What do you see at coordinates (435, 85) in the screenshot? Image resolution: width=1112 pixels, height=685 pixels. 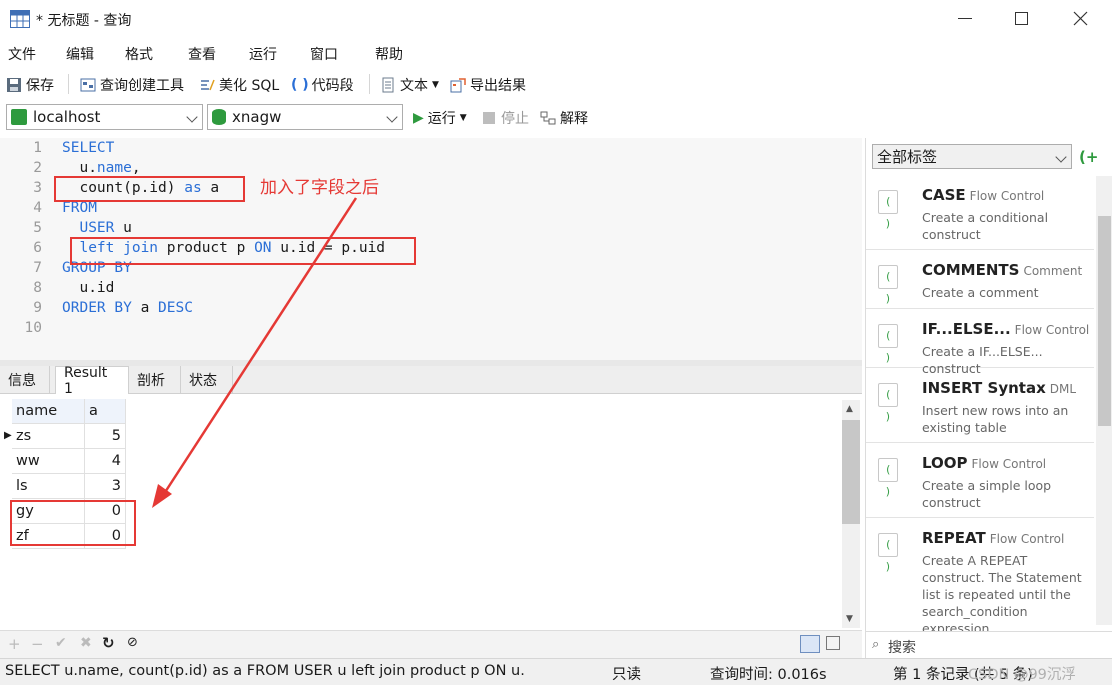 I see `dropdown-caret-icon: ▼` at bounding box center [435, 85].